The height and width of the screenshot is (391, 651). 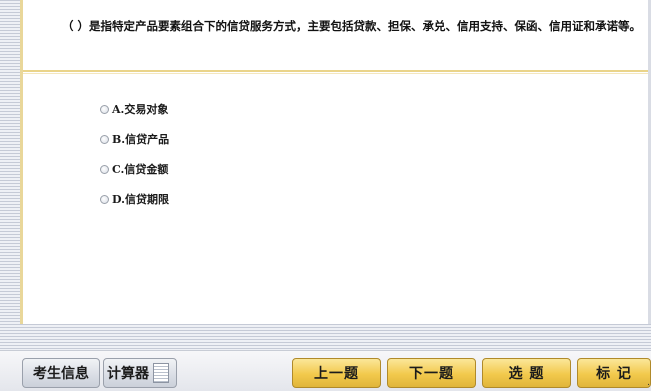 I want to click on bottom-stripe-panel, so click(x=325, y=337).